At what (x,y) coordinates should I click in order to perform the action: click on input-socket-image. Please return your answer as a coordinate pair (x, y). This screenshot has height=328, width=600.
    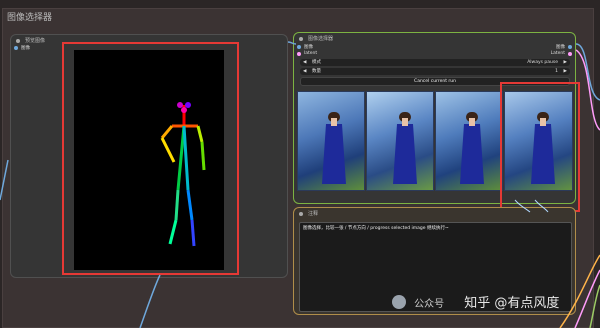
    Looking at the image, I should click on (299, 47).